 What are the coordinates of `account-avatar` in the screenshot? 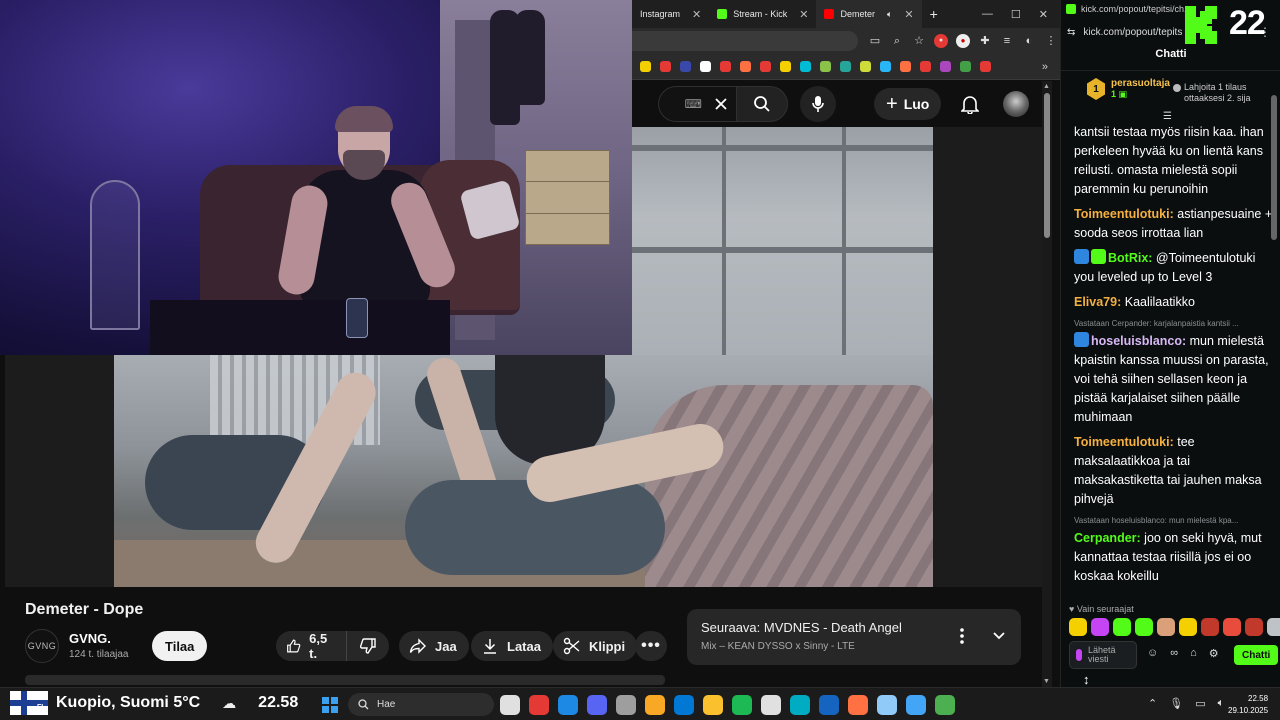 It's located at (1016, 104).